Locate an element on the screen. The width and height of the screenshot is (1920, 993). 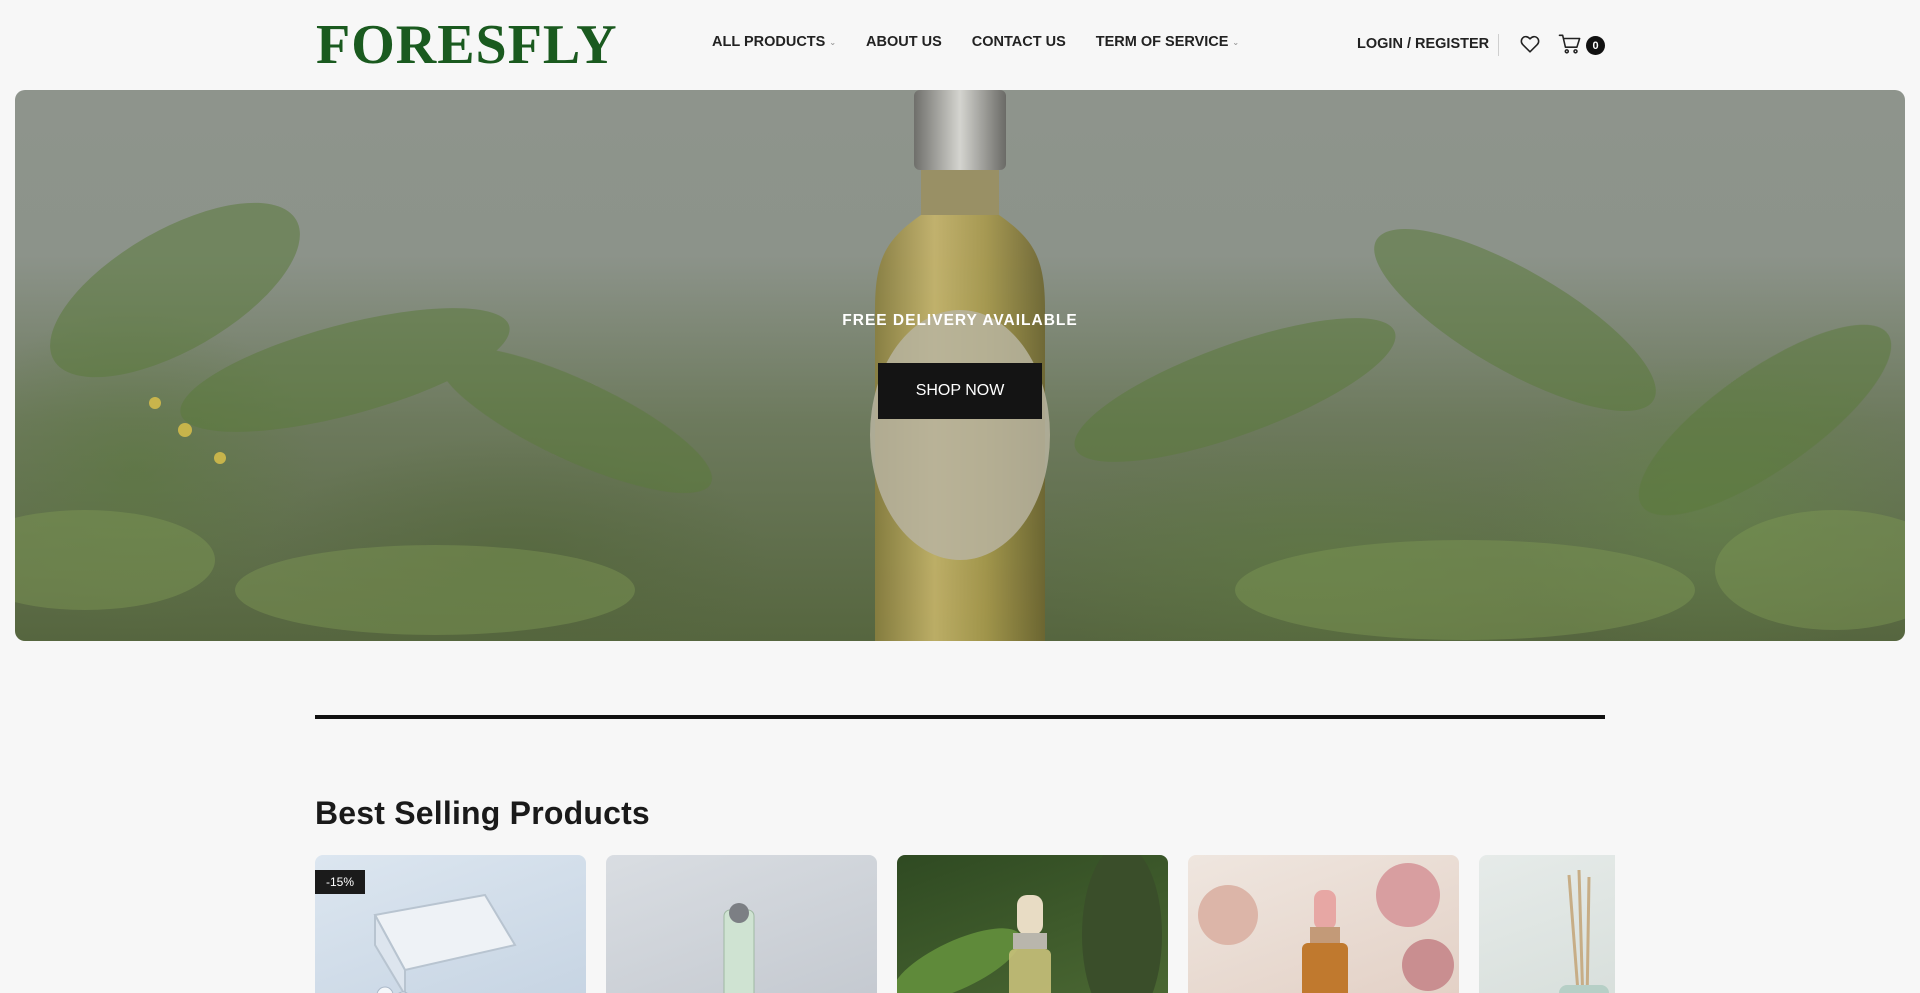
section-divider is located at coordinates (960, 717).